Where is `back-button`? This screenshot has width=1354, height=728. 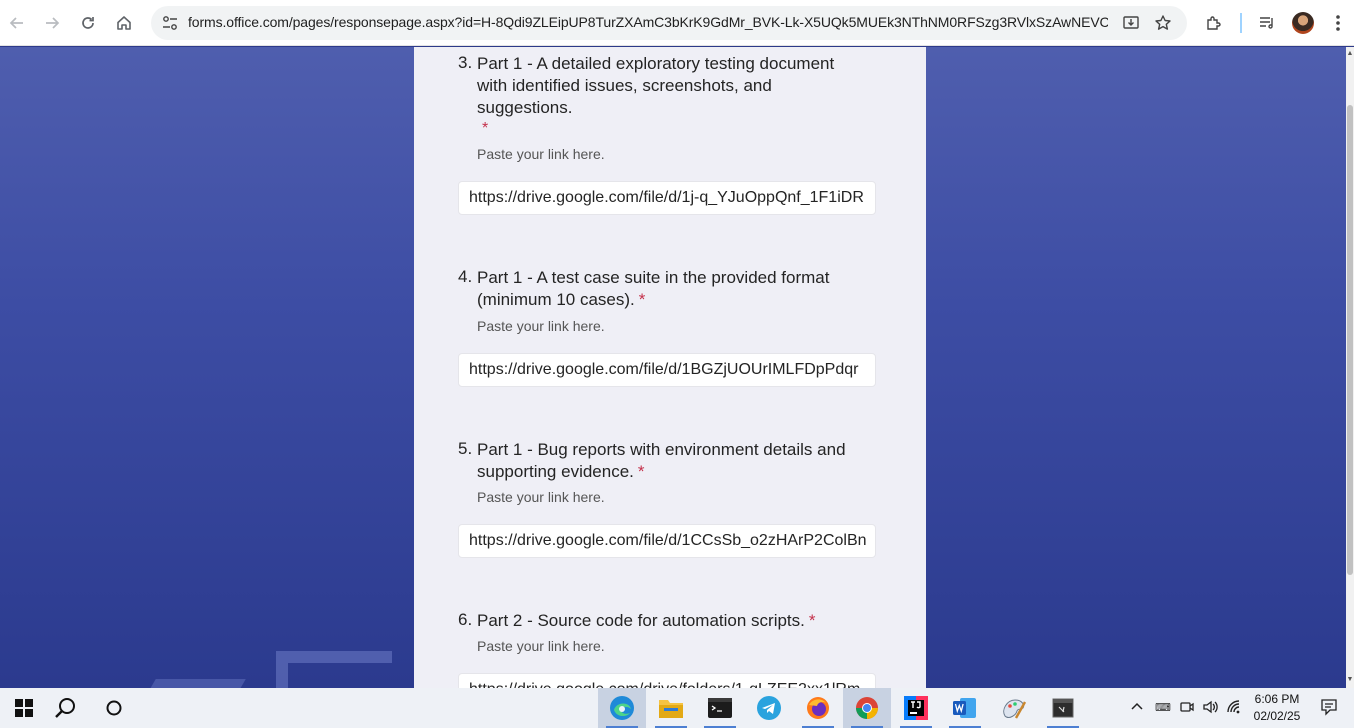
back-button is located at coordinates (17, 23).